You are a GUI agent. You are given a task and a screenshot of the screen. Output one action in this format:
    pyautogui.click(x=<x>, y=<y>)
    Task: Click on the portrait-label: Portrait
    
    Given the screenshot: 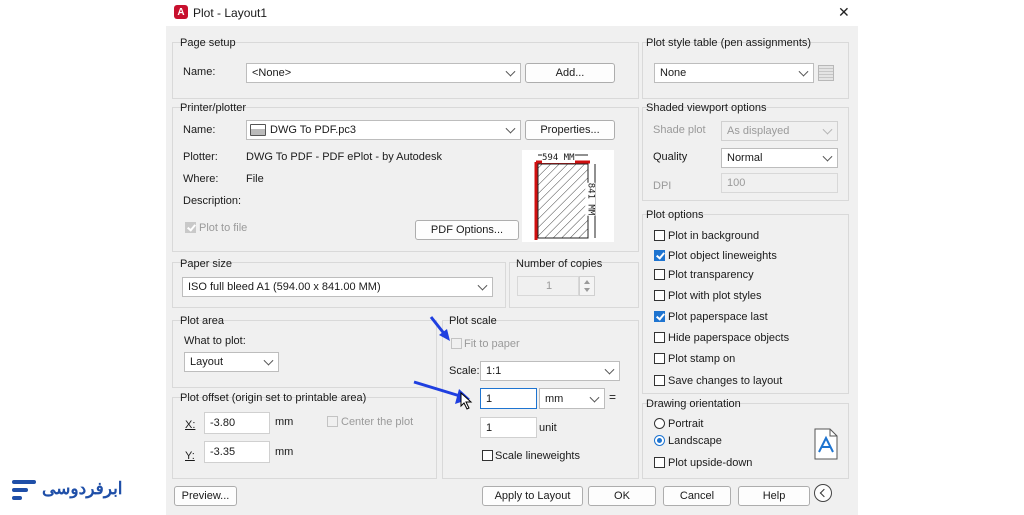 What is the action you would take?
    pyautogui.click(x=686, y=424)
    